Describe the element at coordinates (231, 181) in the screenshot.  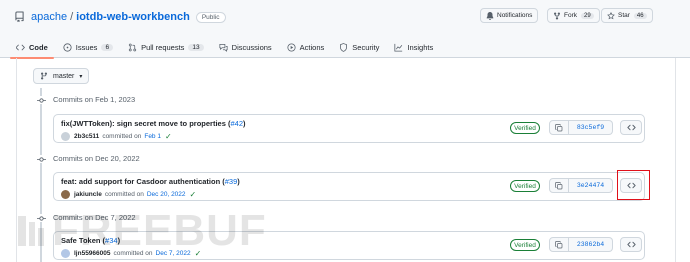
I see `pr-link: #39` at that location.